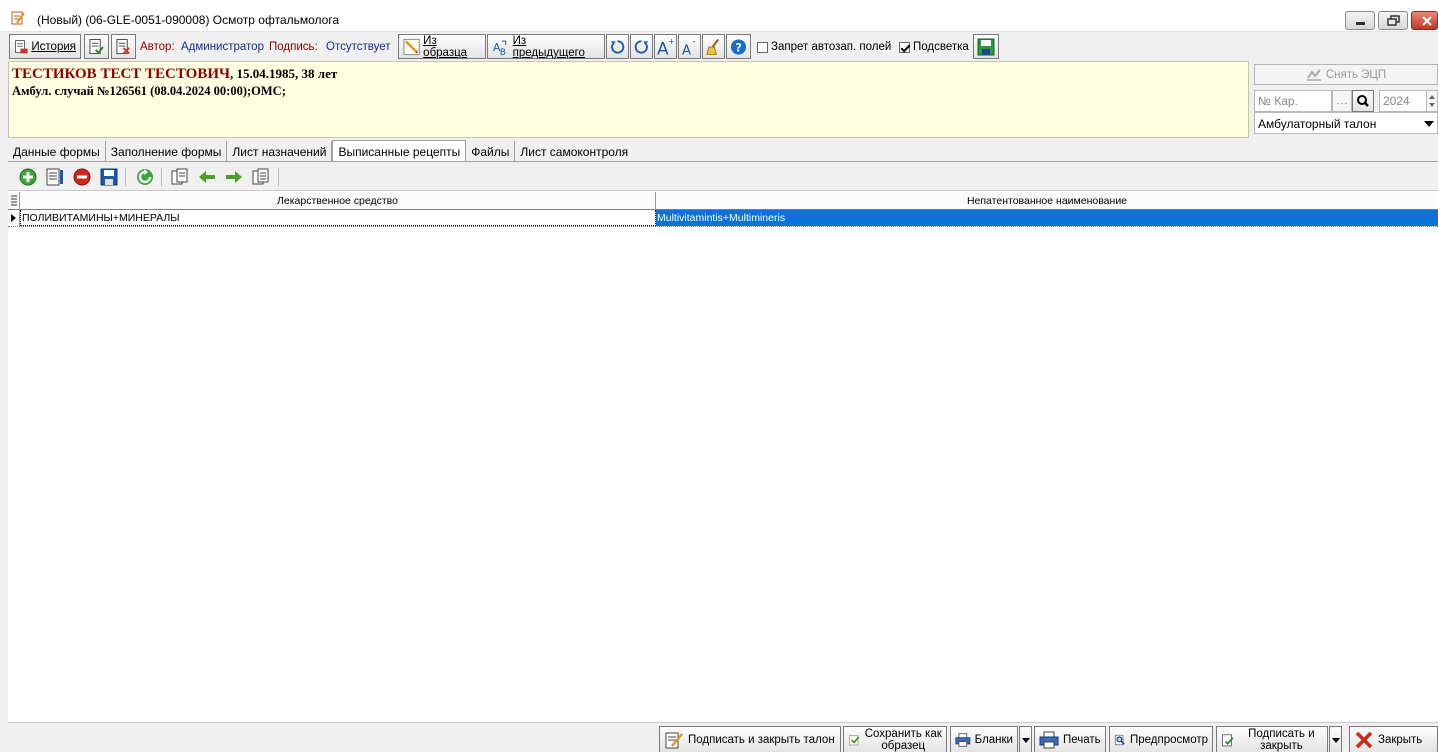 The height and width of the screenshot is (752, 1438). I want to click on font-increase-icon: A +, so click(665, 47).